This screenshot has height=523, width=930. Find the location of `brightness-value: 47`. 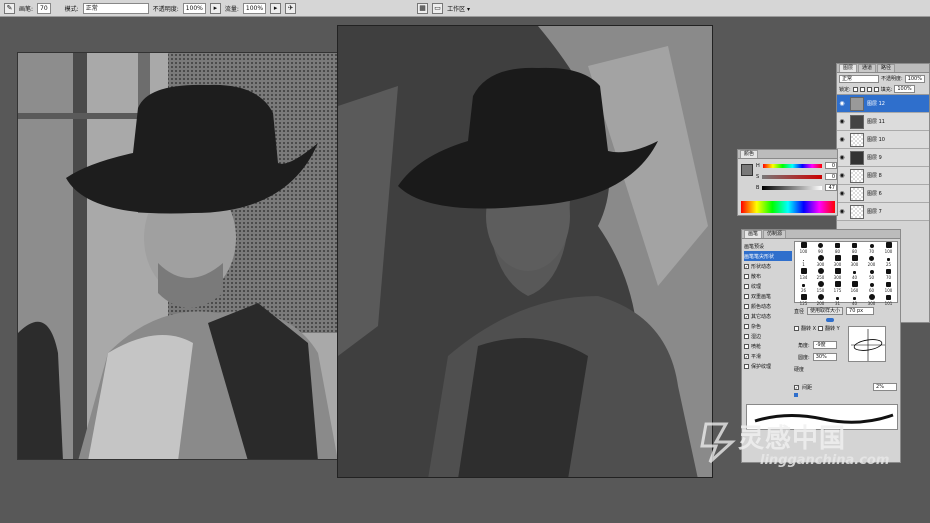

brightness-value: 47 is located at coordinates (831, 187).